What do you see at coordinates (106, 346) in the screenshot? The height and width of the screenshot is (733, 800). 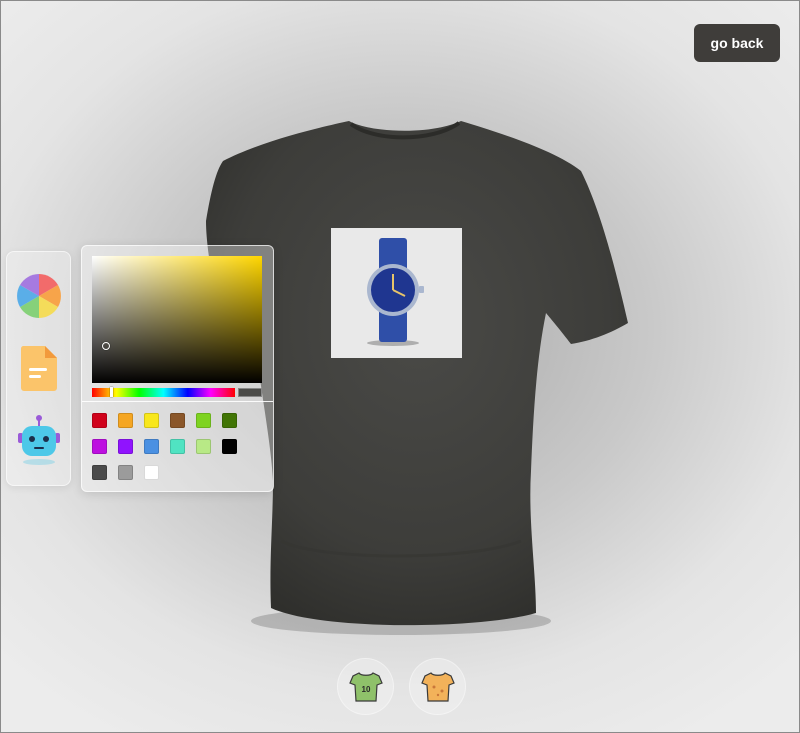 I see `saturation-cursor` at bounding box center [106, 346].